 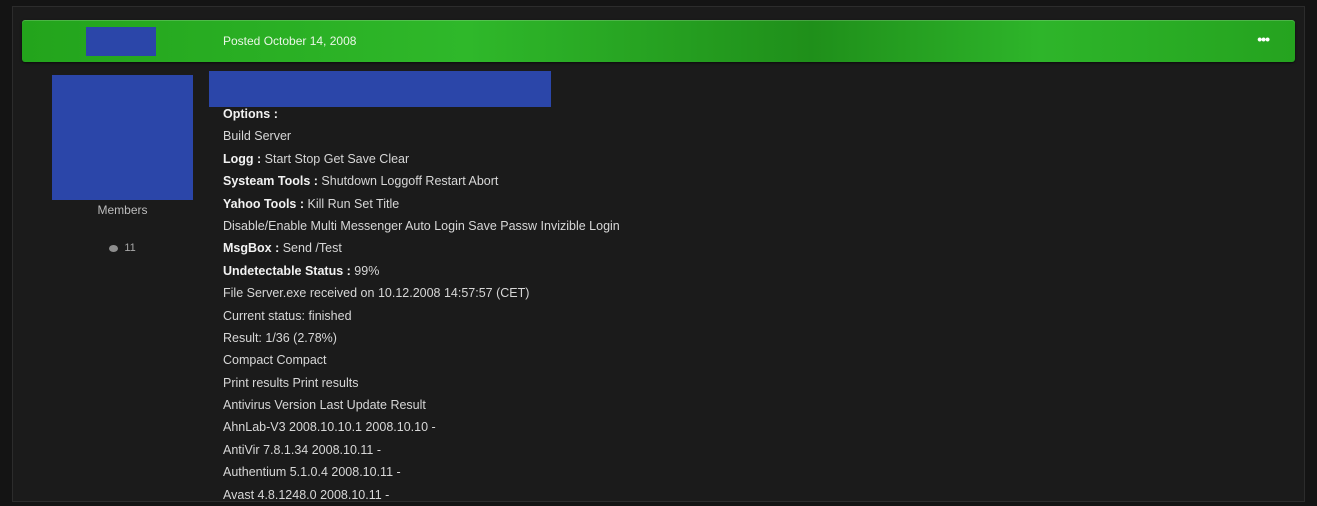 What do you see at coordinates (753, 248) in the screenshot?
I see `msgbox-line: MsgBox : Send /Test` at bounding box center [753, 248].